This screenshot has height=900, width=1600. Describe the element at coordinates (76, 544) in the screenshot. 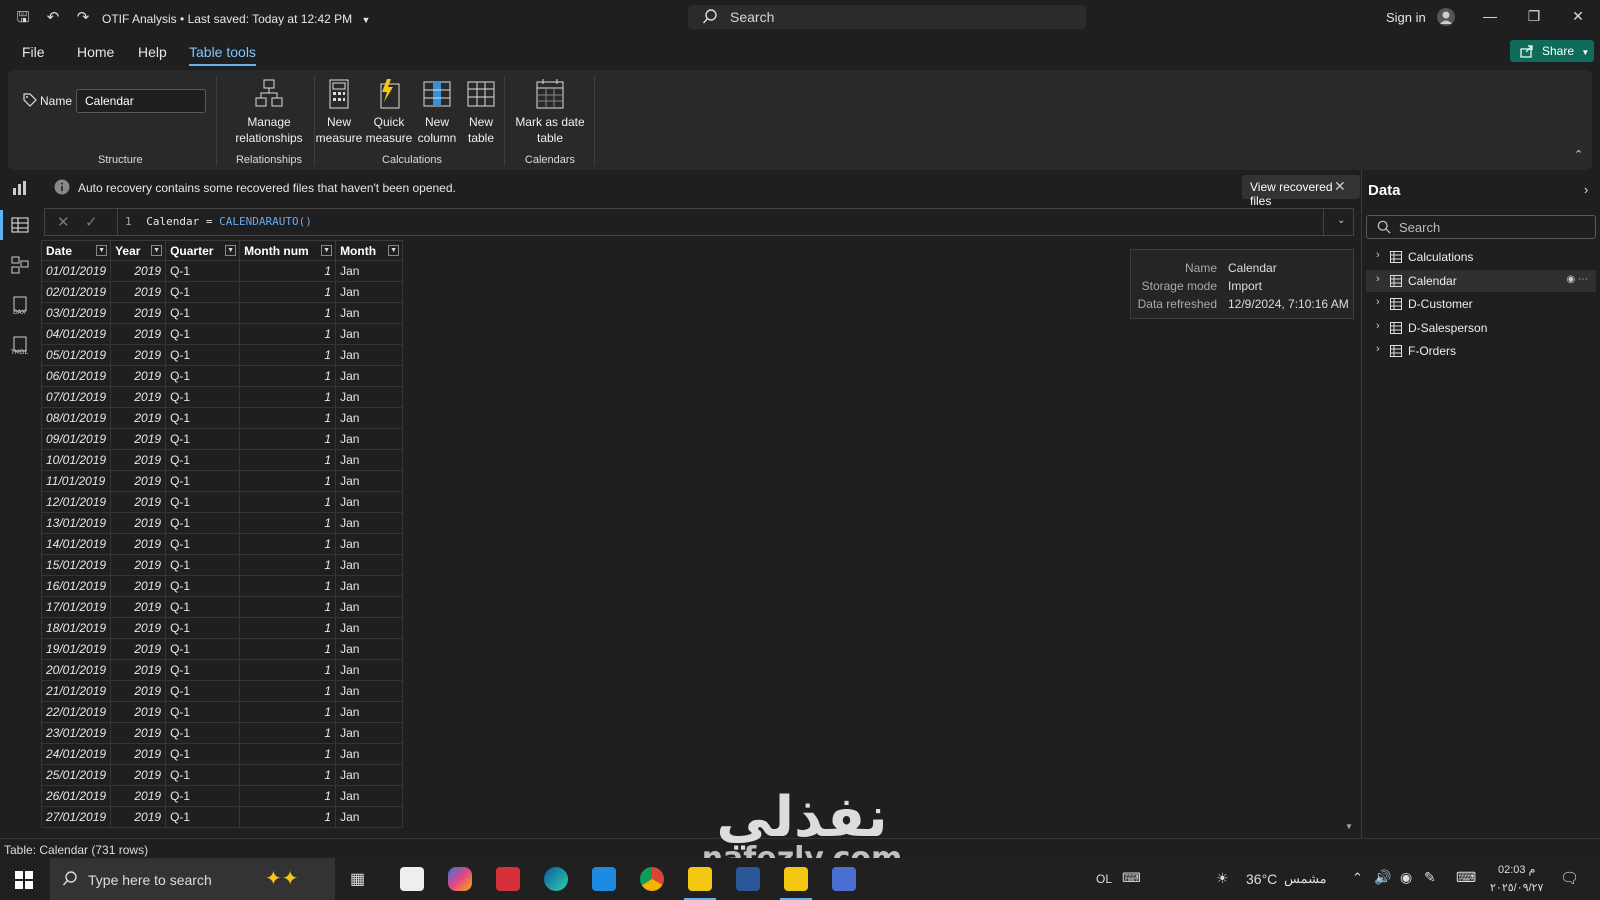

I see `cell-date: 14/01/2019` at that location.